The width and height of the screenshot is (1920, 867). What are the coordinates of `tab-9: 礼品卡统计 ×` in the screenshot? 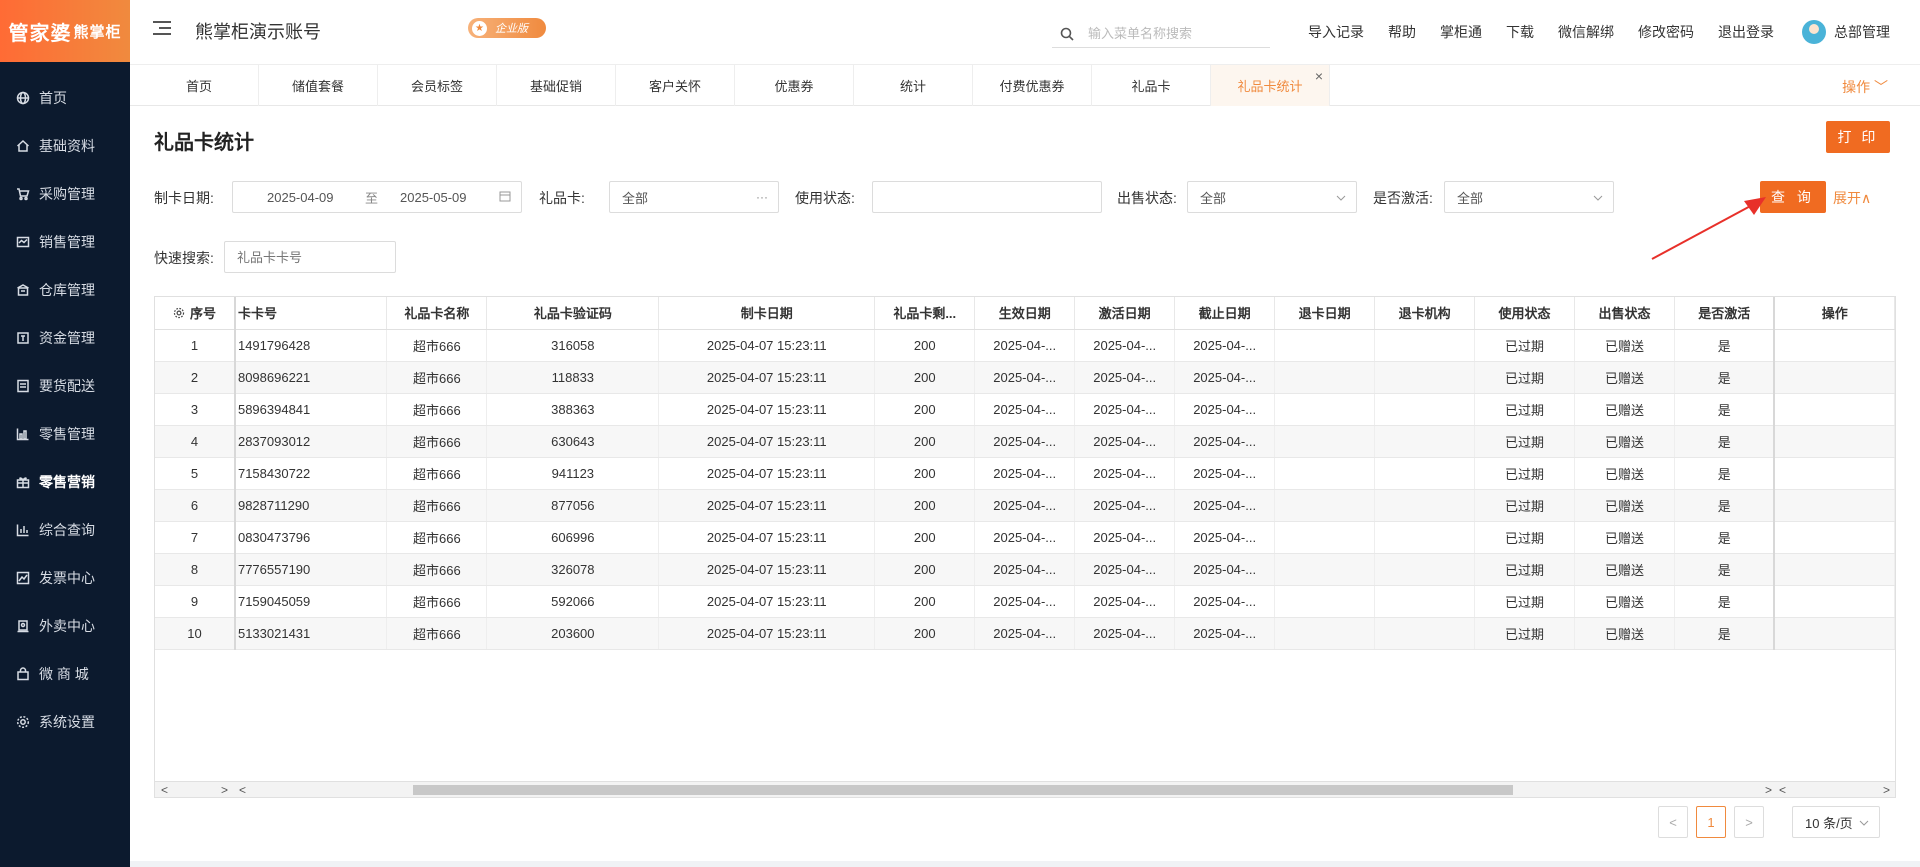 It's located at (1270, 85).